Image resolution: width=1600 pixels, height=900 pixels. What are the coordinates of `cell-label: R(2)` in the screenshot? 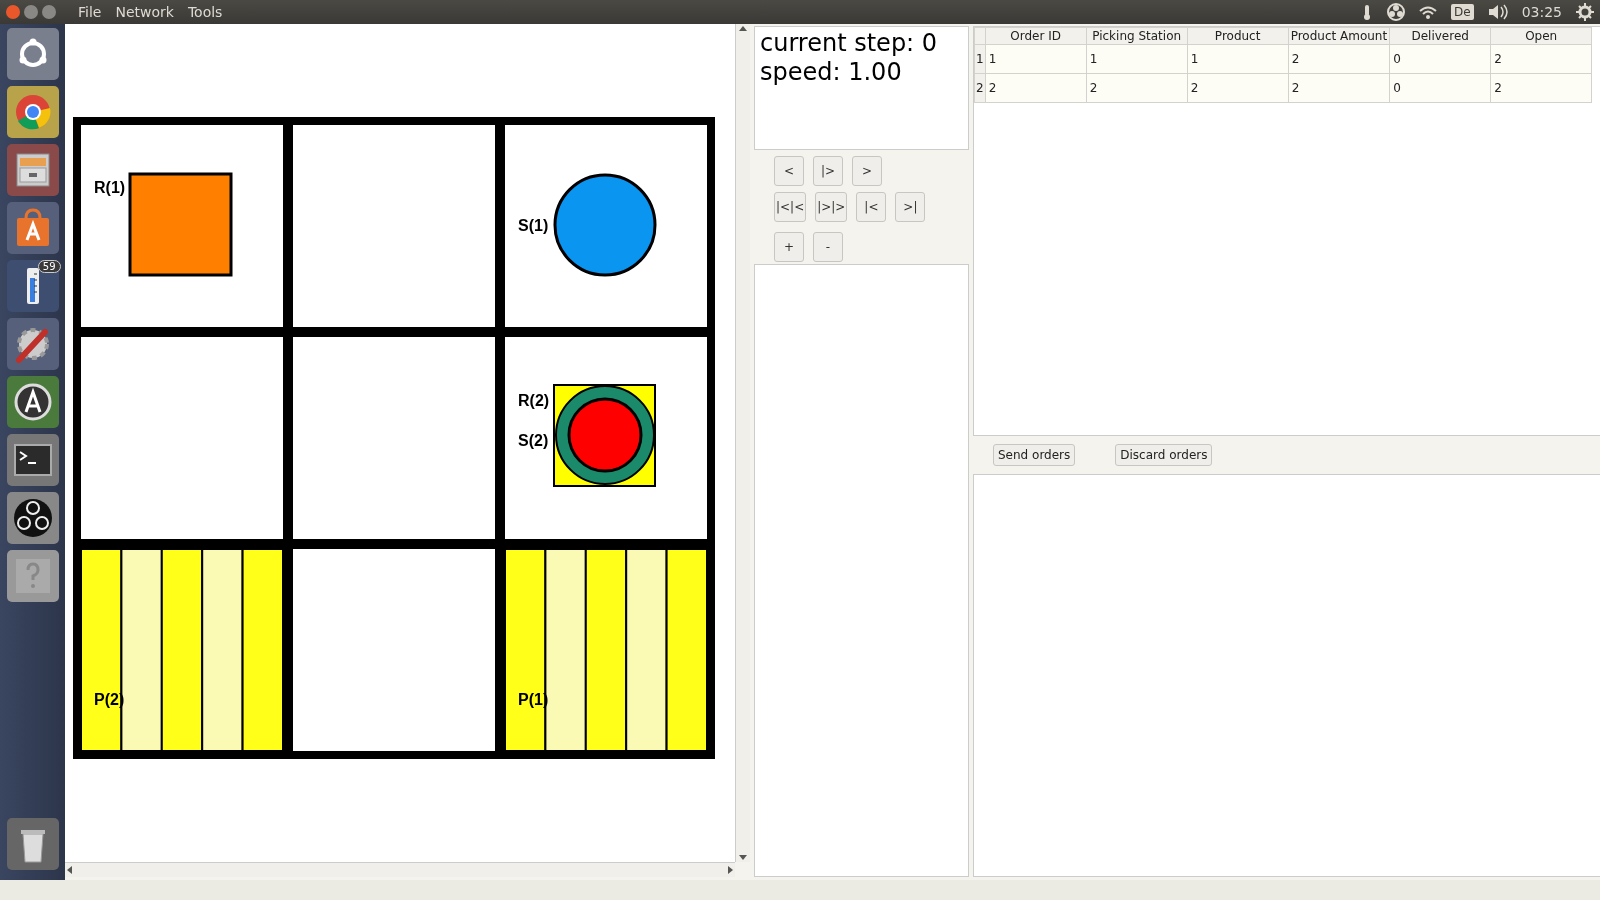 It's located at (534, 401).